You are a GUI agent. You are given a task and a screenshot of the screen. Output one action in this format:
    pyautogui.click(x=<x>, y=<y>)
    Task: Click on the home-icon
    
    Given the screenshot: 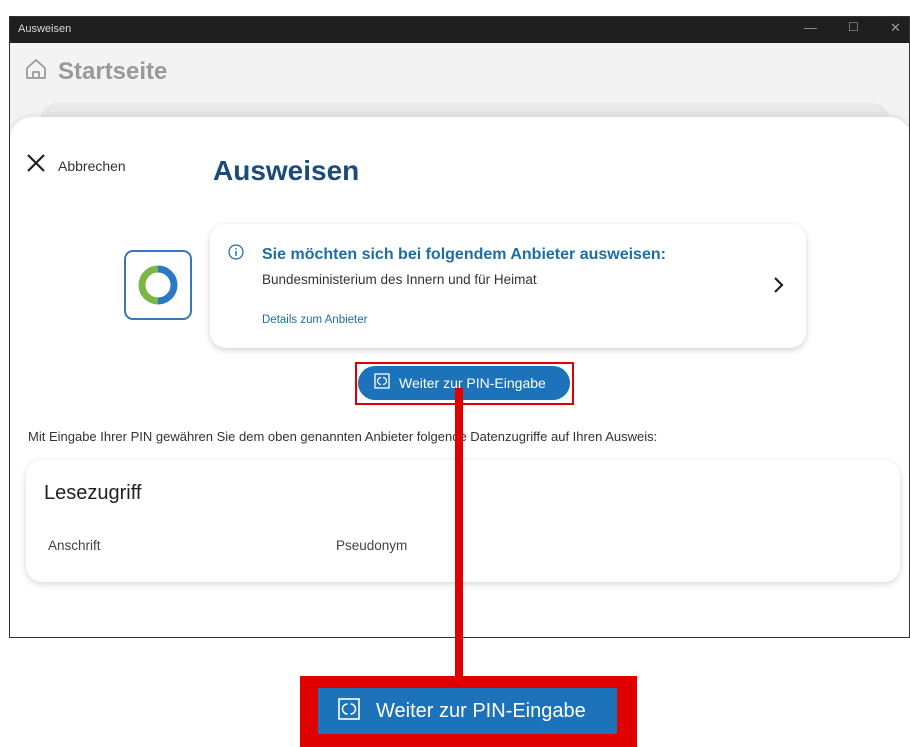 What is the action you would take?
    pyautogui.click(x=36, y=71)
    